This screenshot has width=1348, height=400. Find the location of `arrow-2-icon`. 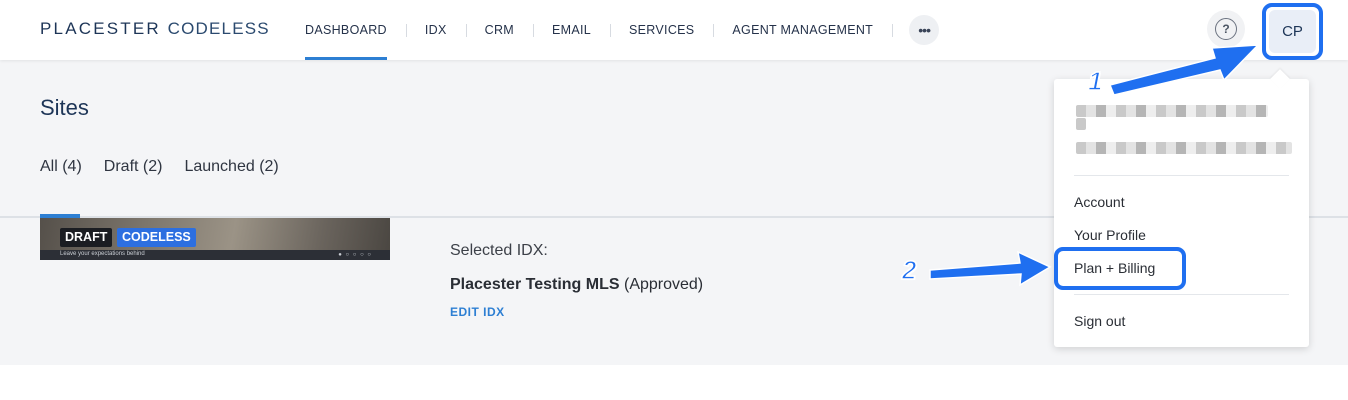

arrow-2-icon is located at coordinates (990, 268).